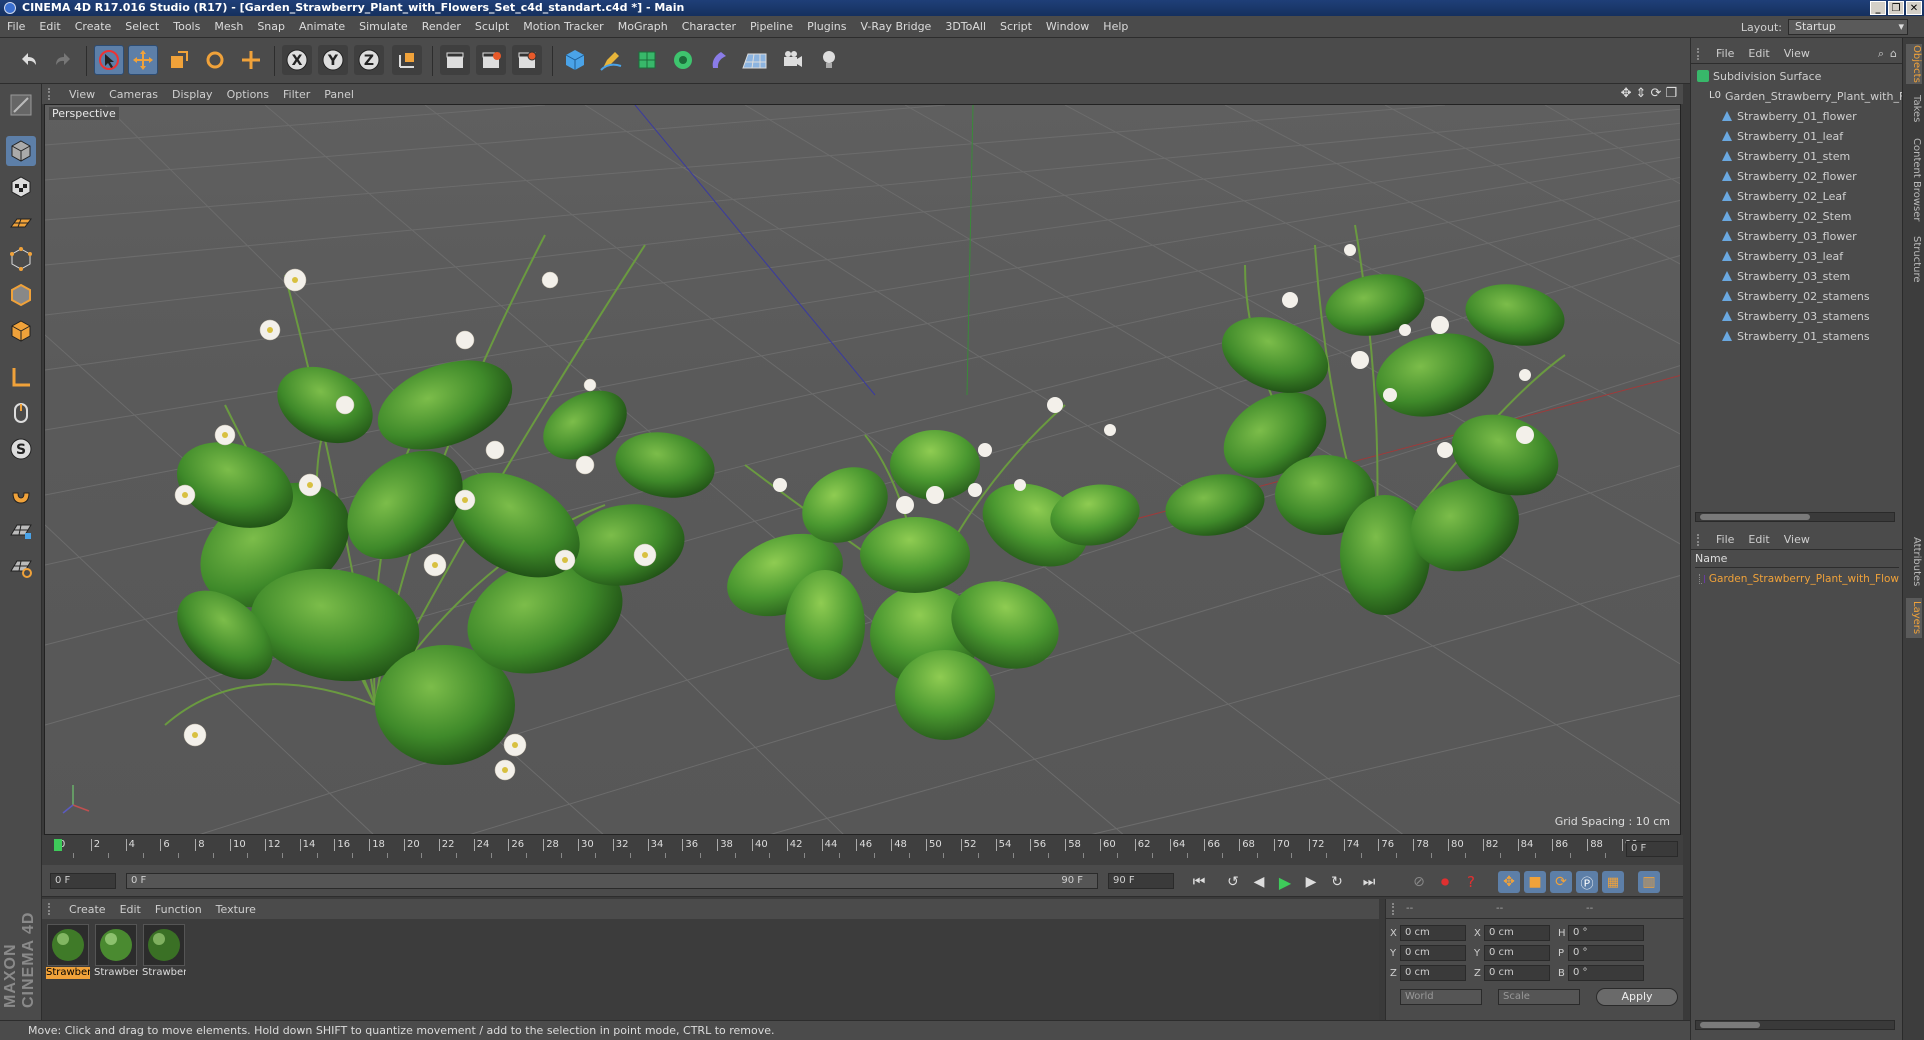  Describe the element at coordinates (236, 909) in the screenshot. I see `material-menu-texture: Texture` at that location.